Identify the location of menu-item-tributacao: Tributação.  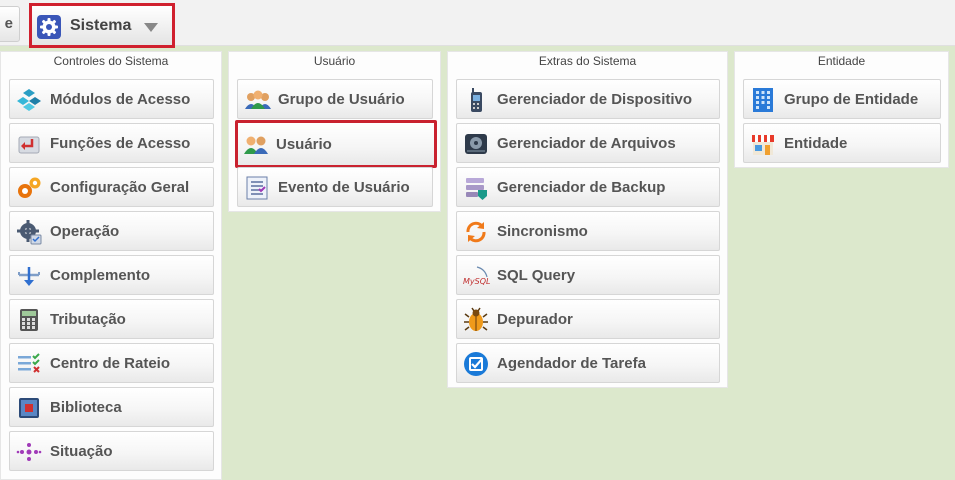
(111, 319).